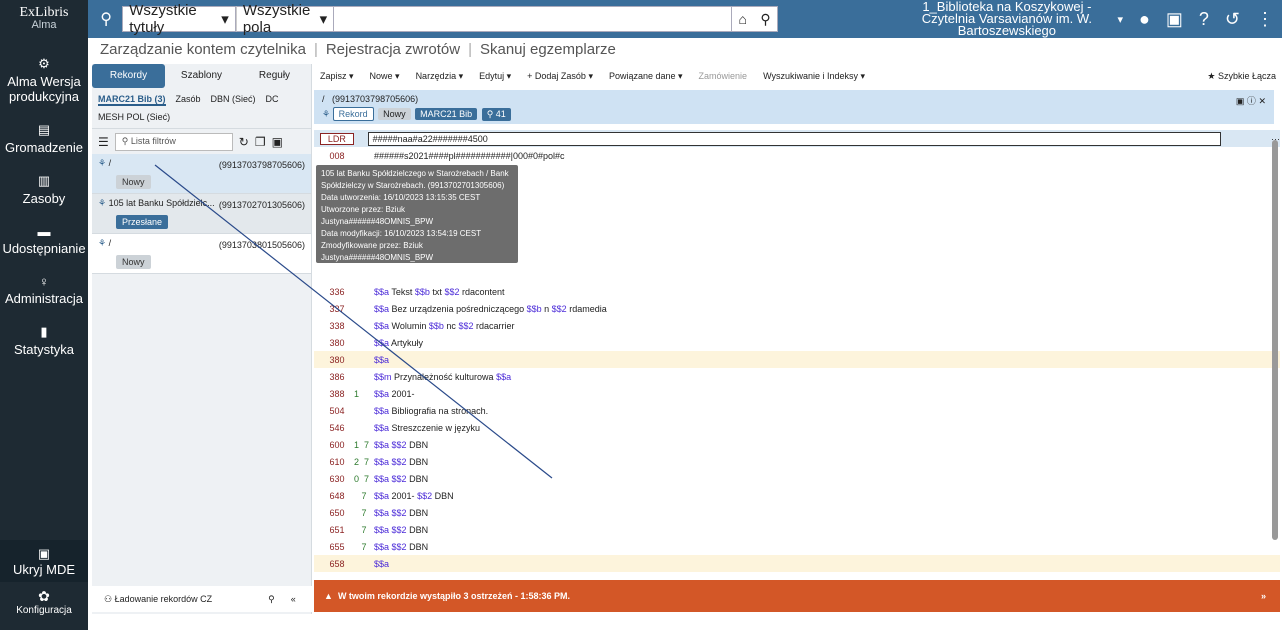 This screenshot has width=1282, height=630. What do you see at coordinates (1251, 101) in the screenshot?
I see `info-icon: ⓘ` at bounding box center [1251, 101].